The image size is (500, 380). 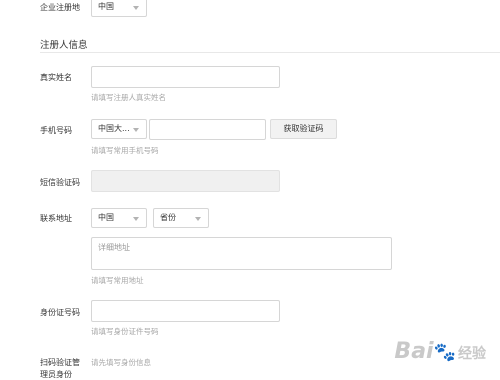 I want to click on phone-hint: 请填写常用手机号码, so click(x=125, y=150).